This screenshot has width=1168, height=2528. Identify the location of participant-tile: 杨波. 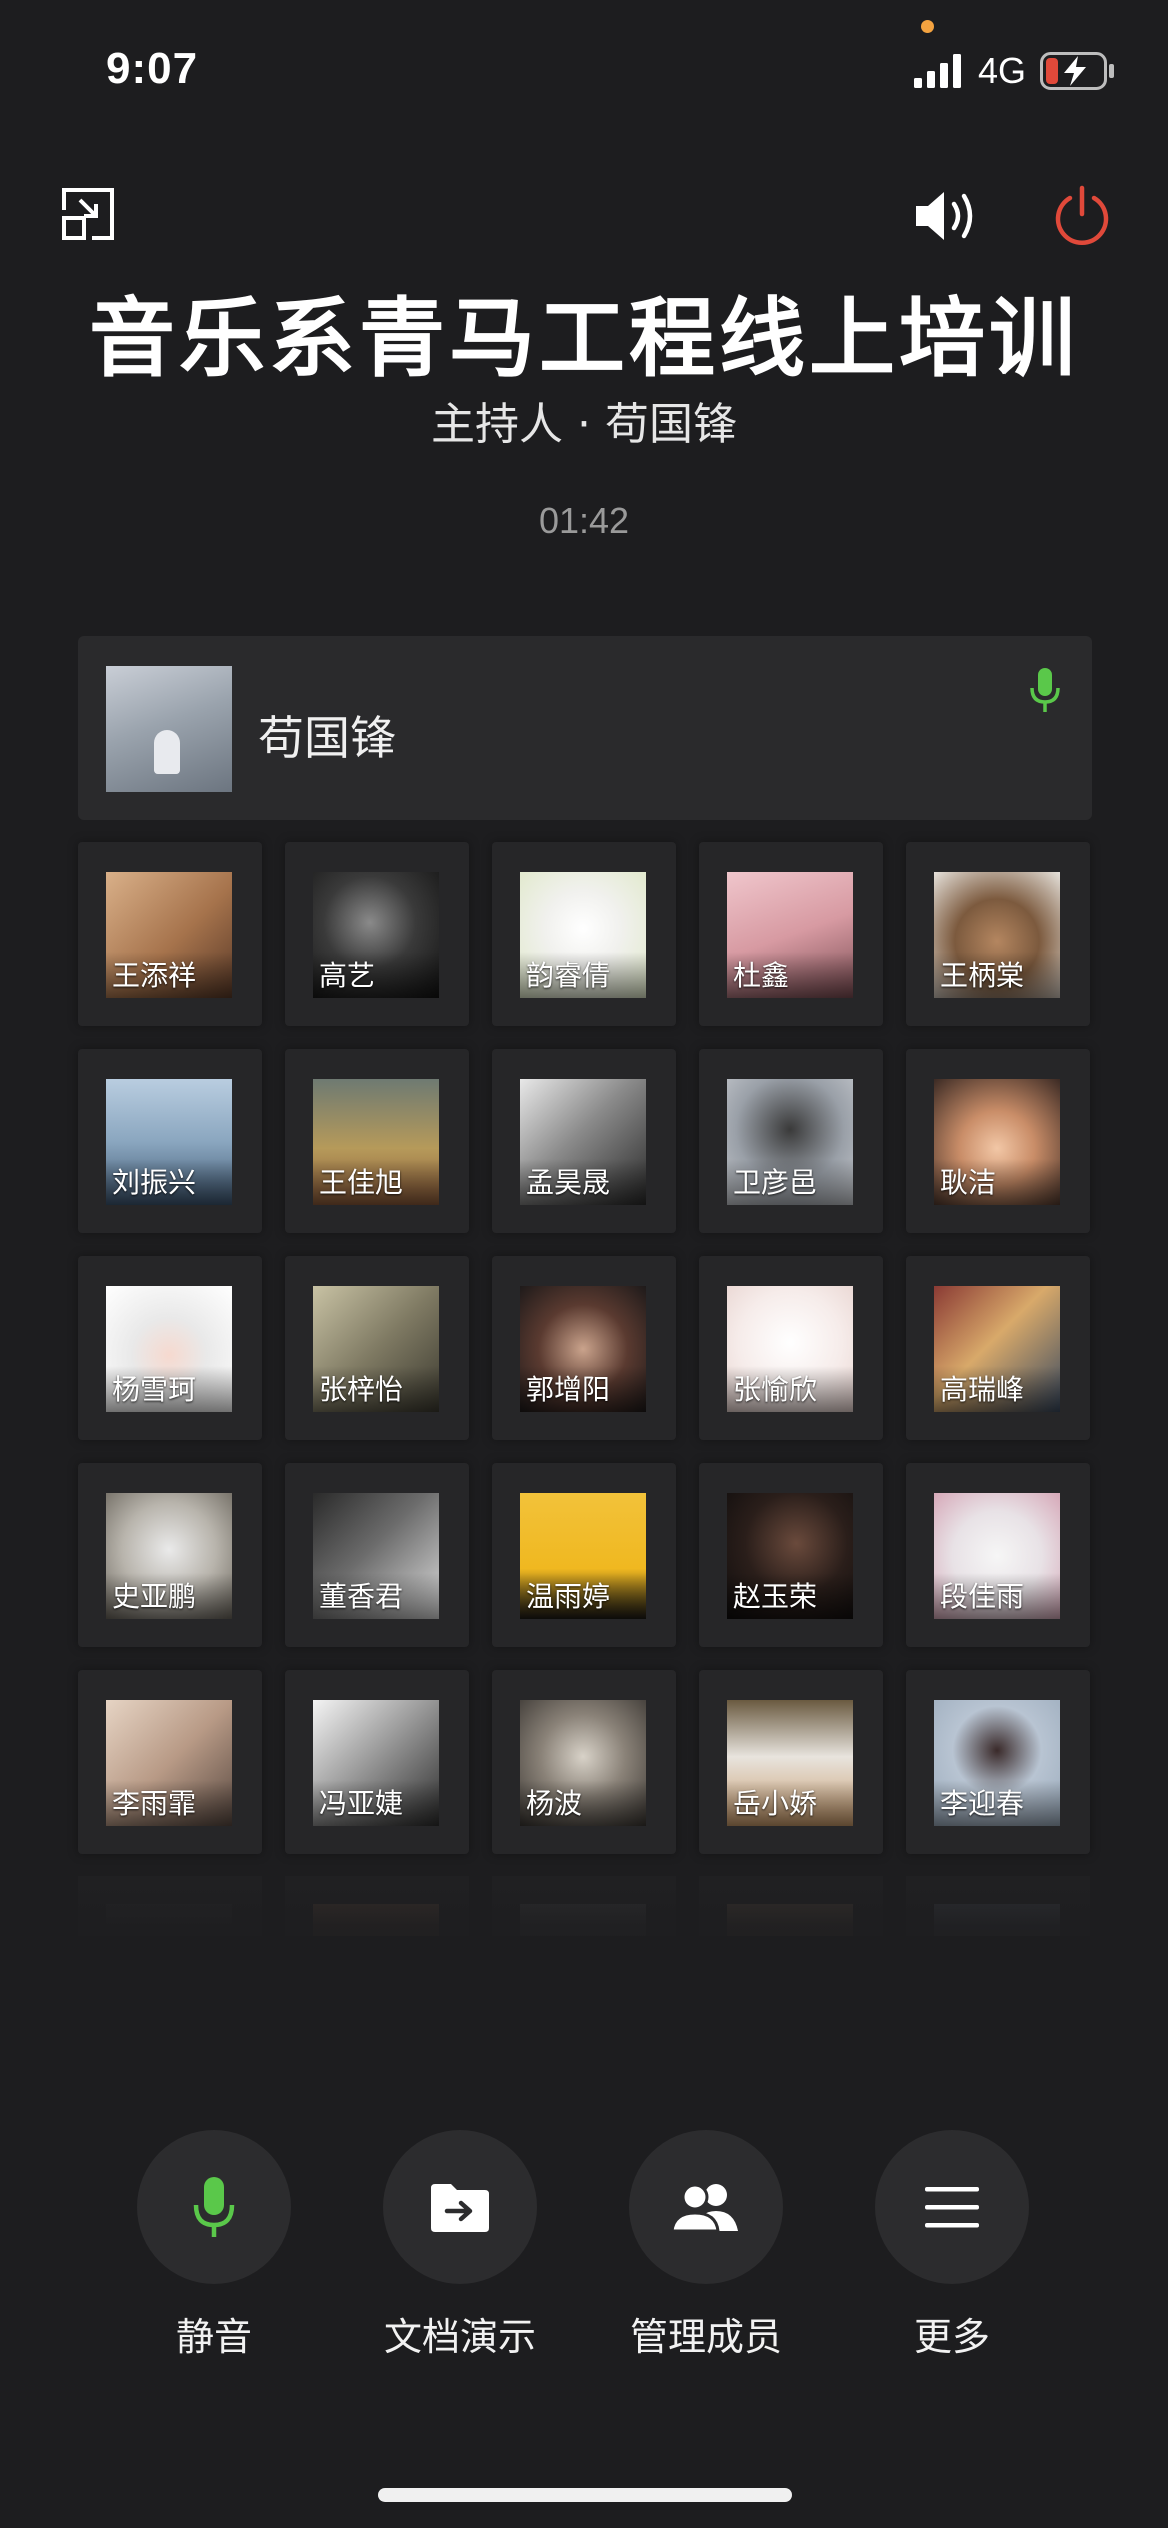
(584, 1762).